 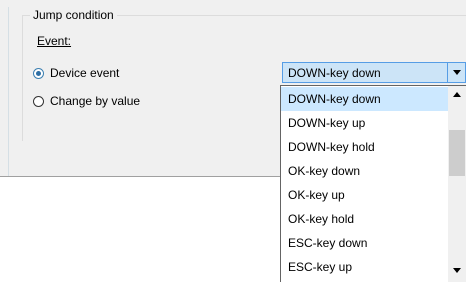 I want to click on radio-device-event: Device event, so click(x=76, y=73).